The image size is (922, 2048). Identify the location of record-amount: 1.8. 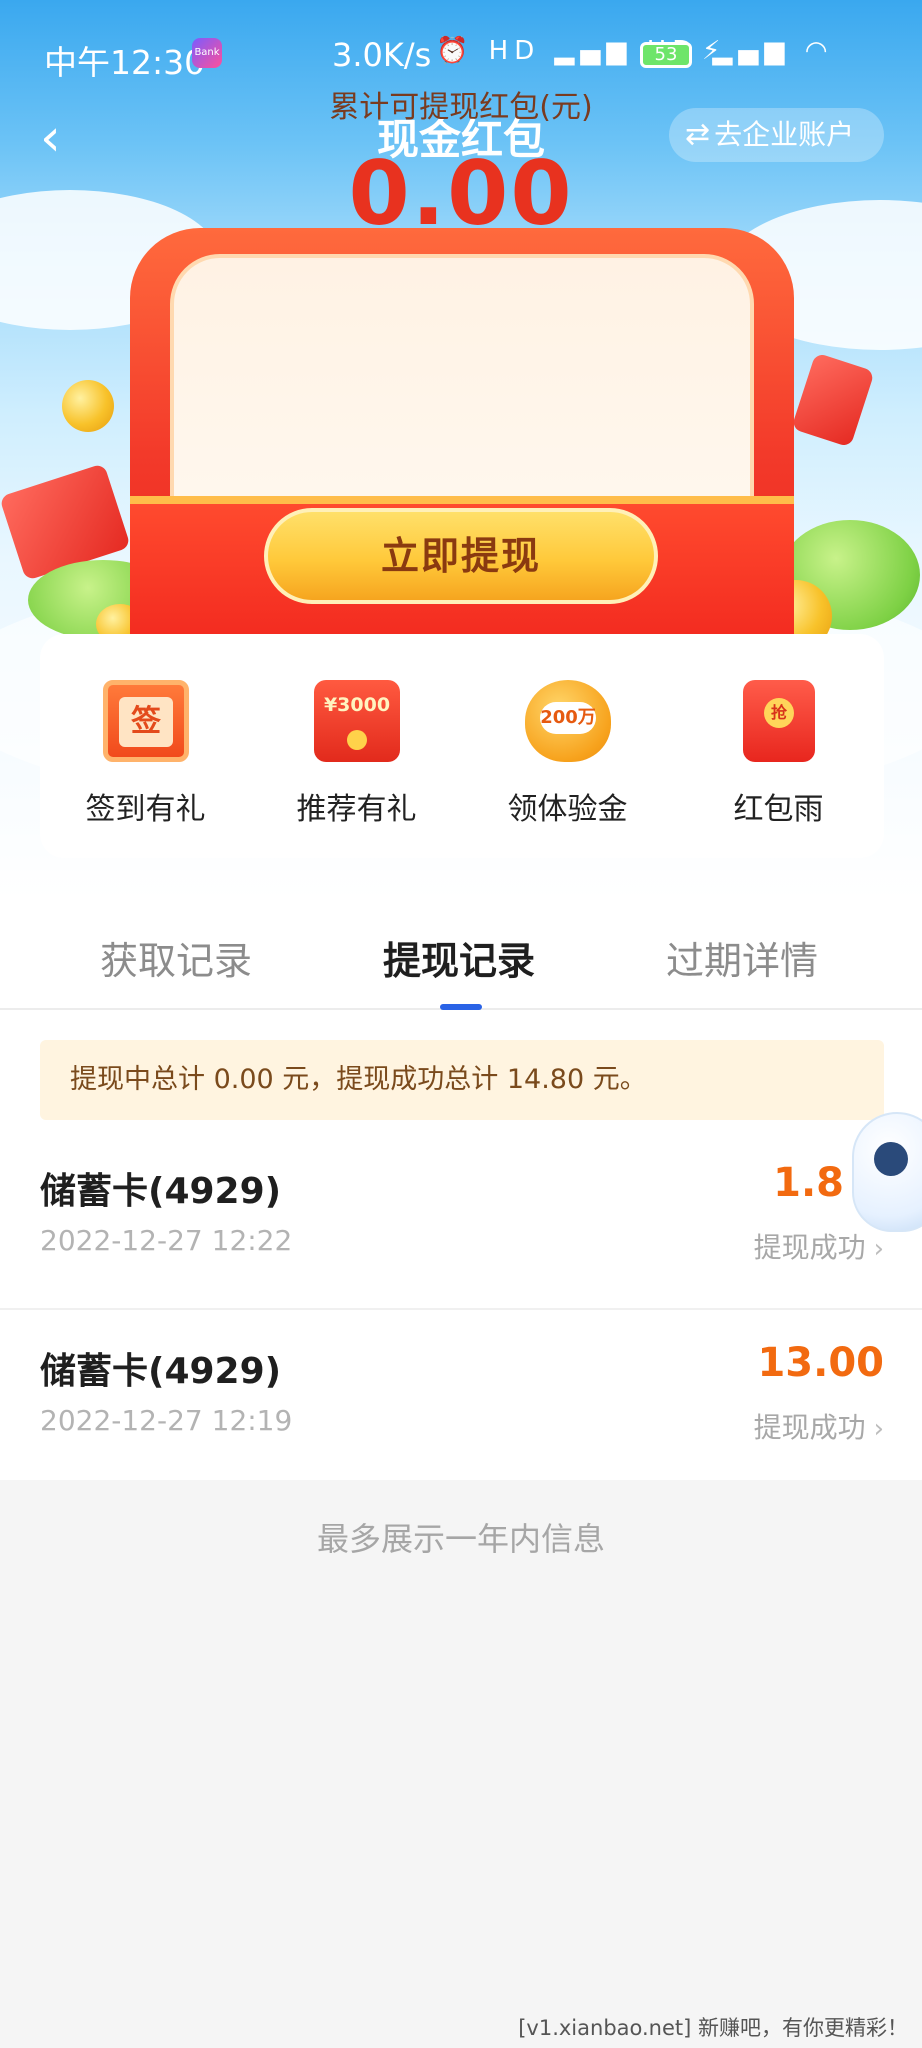
(808, 1183).